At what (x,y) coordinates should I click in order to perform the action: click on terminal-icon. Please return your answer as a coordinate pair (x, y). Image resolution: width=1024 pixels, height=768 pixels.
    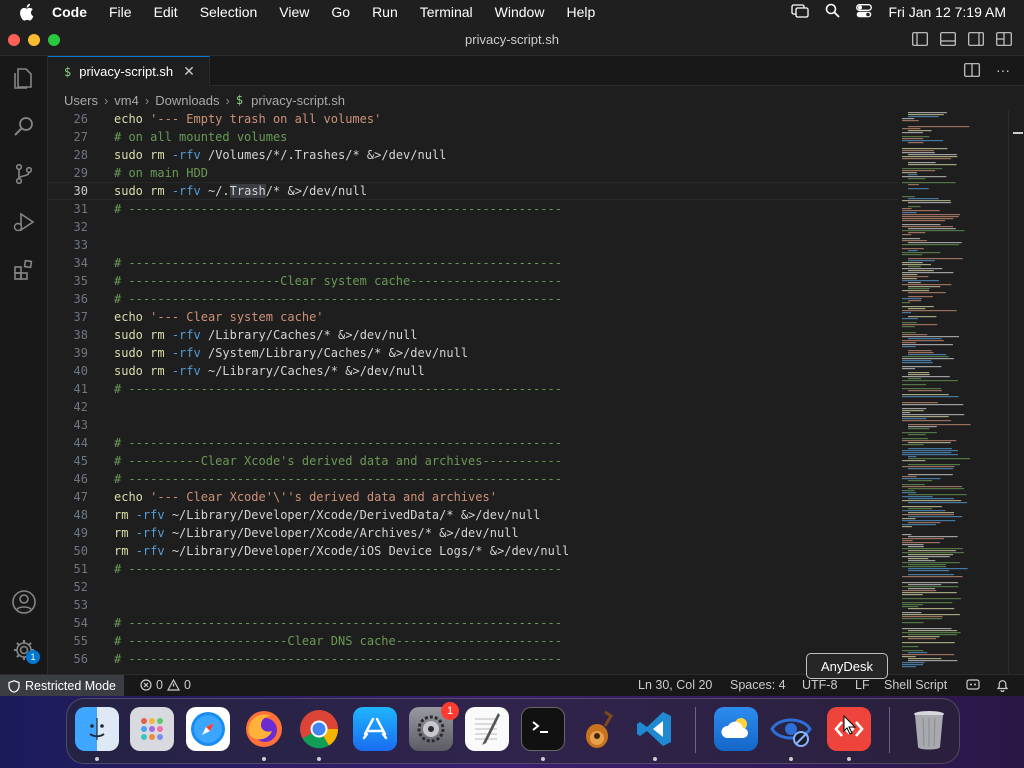
    Looking at the image, I should click on (543, 729).